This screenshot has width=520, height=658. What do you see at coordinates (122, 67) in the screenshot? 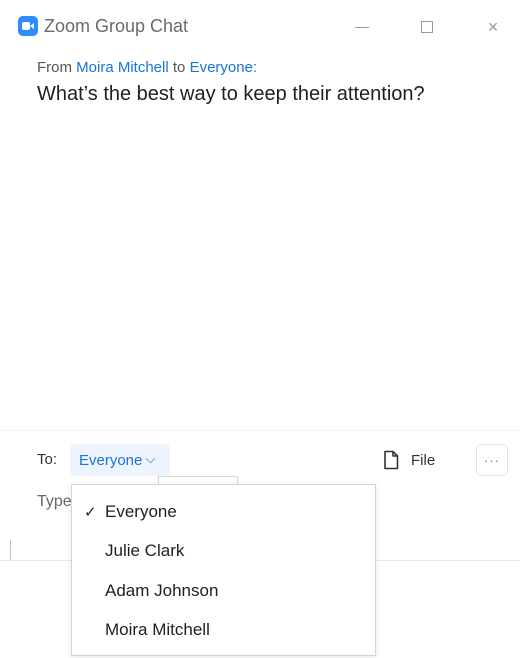
I see `sender-name: Moira Mitchell` at bounding box center [122, 67].